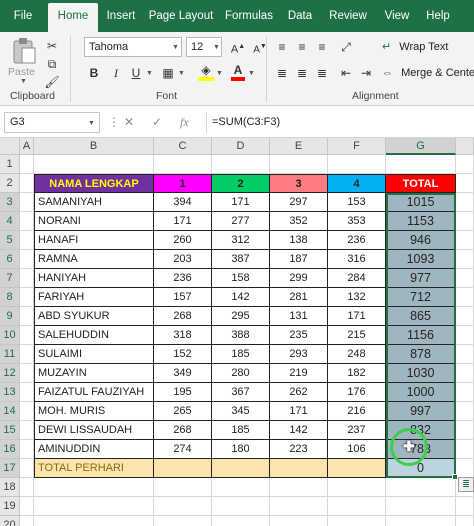 Image resolution: width=474 pixels, height=526 pixels. Describe the element at coordinates (282, 47) in the screenshot. I see `align-top-icon: ≡` at that location.